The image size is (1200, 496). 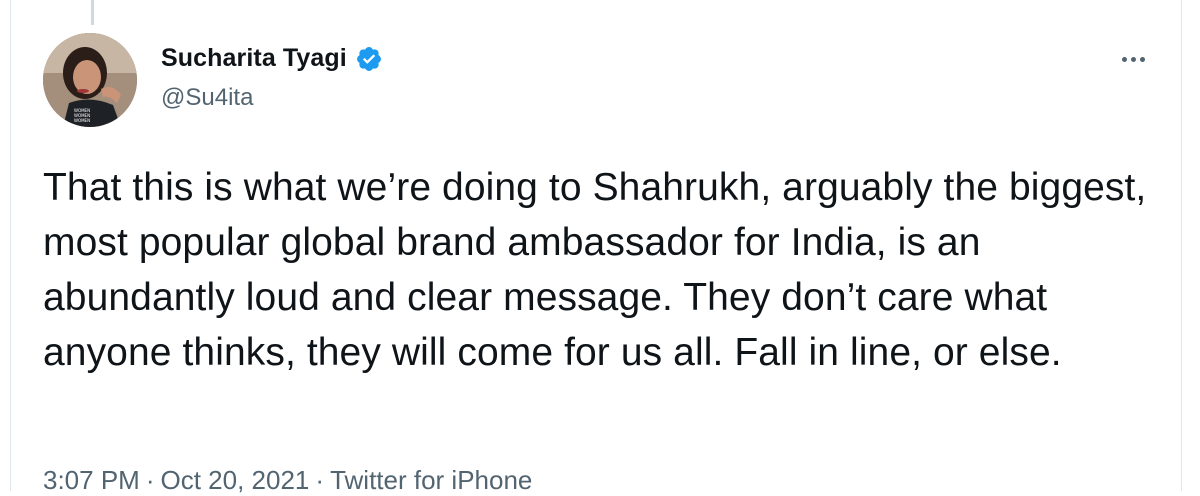 I want to click on author-display-name: Sucharita Tyagi, so click(x=254, y=58).